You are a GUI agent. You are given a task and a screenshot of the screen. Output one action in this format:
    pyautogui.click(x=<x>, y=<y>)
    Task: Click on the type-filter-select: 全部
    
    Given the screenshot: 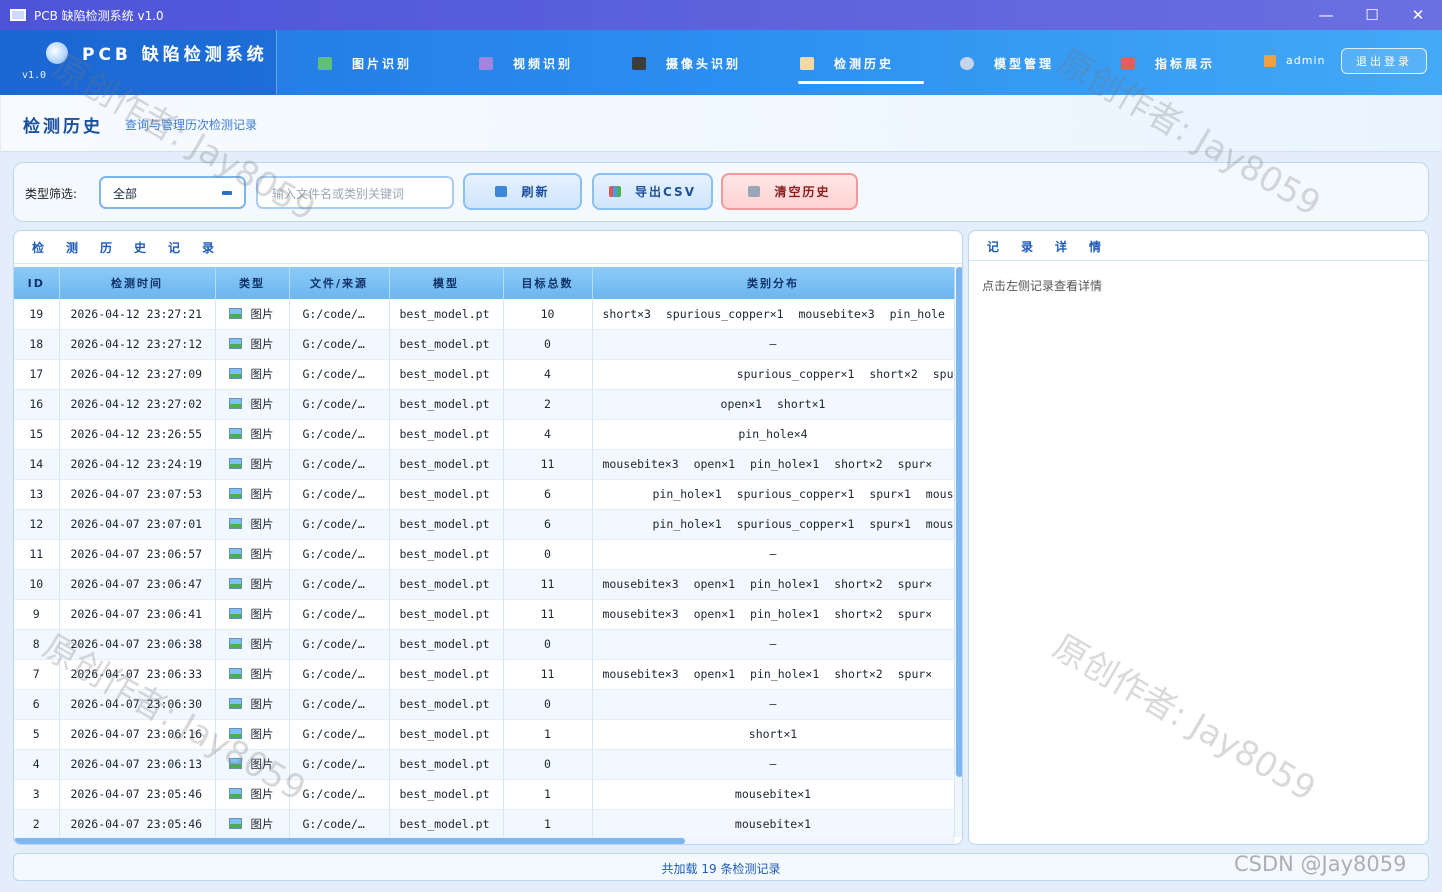 What is the action you would take?
    pyautogui.click(x=172, y=192)
    